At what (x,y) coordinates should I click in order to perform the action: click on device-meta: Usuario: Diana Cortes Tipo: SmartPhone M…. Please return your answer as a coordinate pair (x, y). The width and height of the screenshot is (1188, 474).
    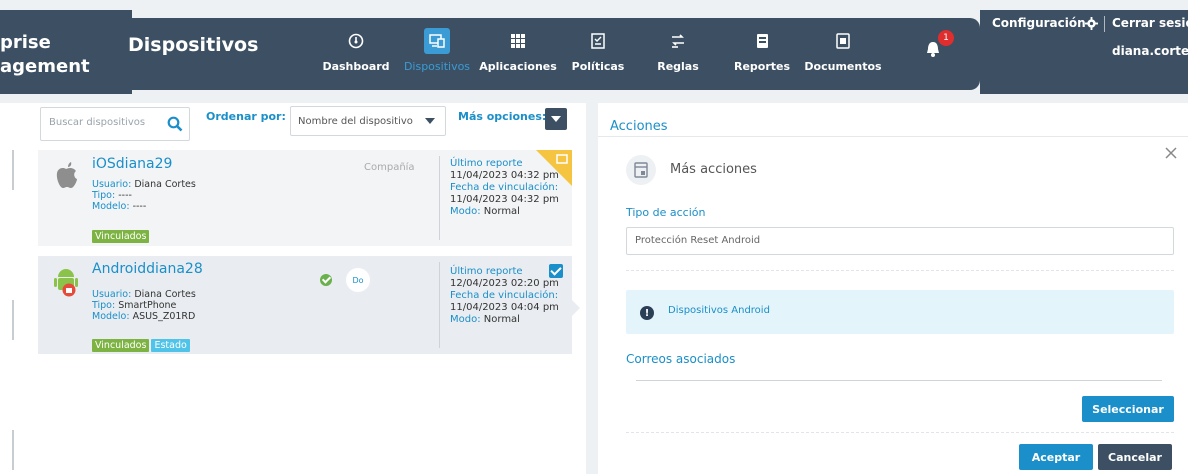
    Looking at the image, I should click on (144, 305).